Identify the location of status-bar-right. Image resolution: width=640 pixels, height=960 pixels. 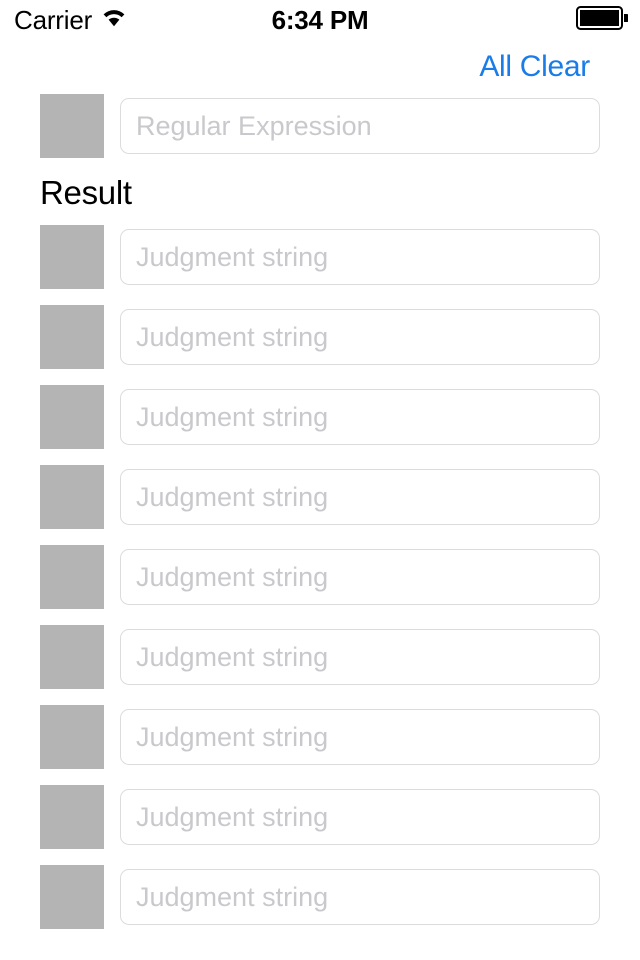
(603, 20).